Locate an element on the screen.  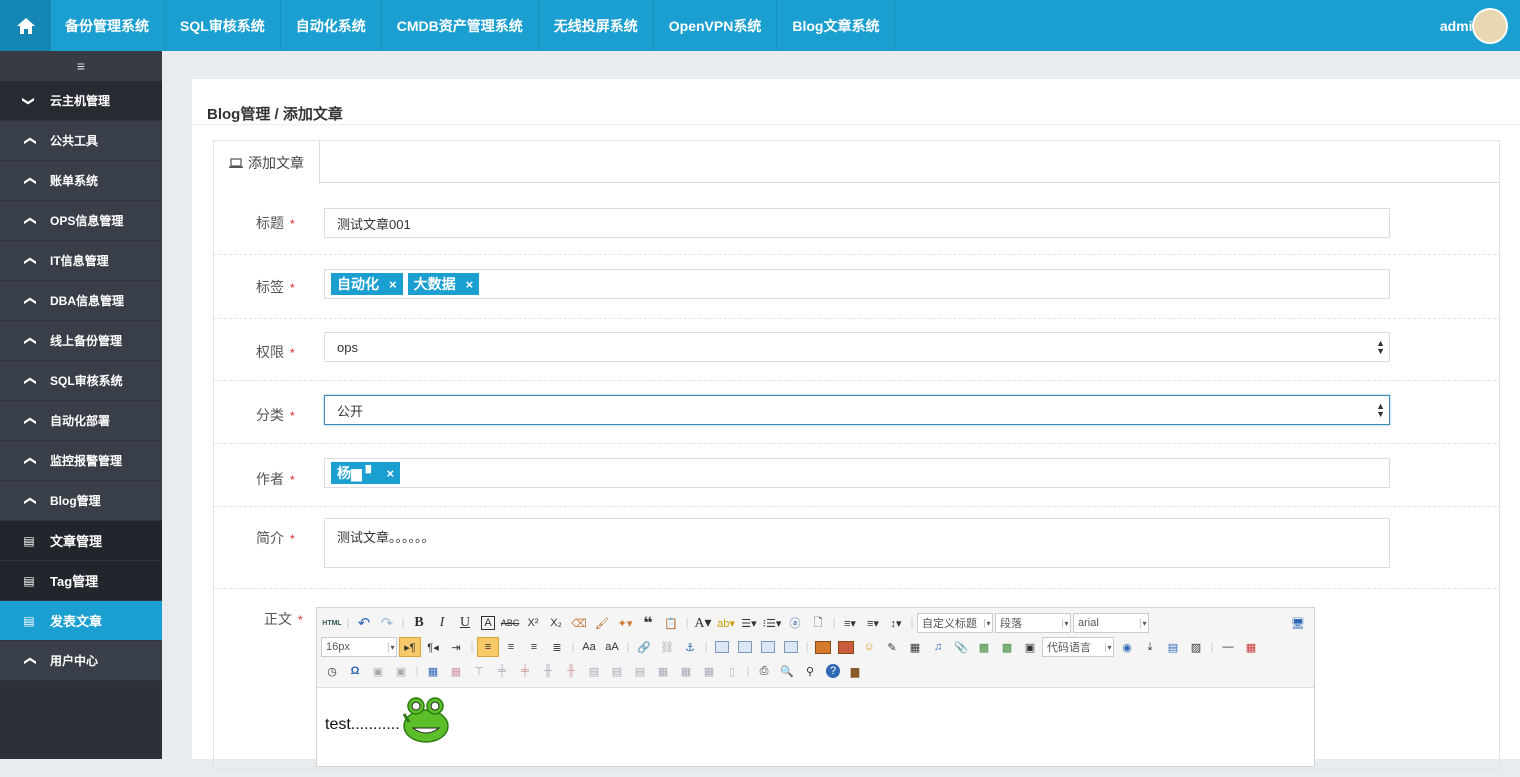
format-brush-icon: 🖌 is located at coordinates (602, 623).